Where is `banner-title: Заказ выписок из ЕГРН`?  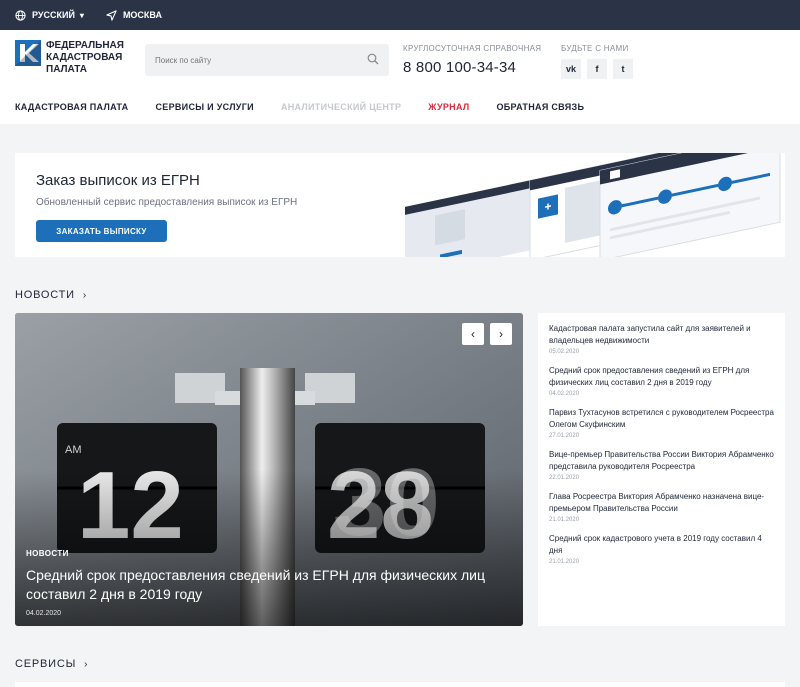 banner-title: Заказ выписок из ЕГРН is located at coordinates (118, 180).